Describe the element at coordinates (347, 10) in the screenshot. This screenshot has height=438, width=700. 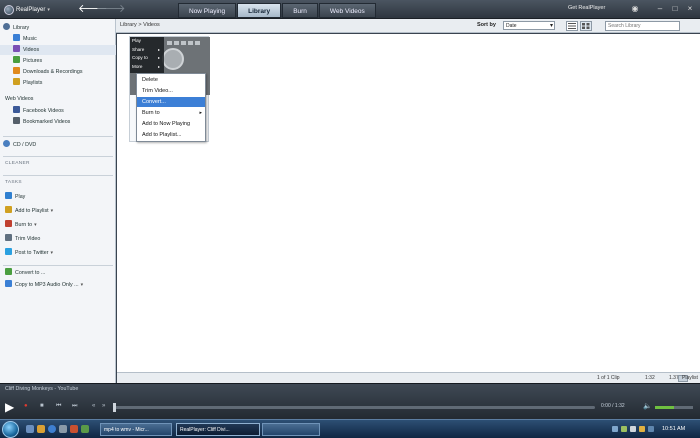
I see `tab-web-videos: Web Videos` at that location.